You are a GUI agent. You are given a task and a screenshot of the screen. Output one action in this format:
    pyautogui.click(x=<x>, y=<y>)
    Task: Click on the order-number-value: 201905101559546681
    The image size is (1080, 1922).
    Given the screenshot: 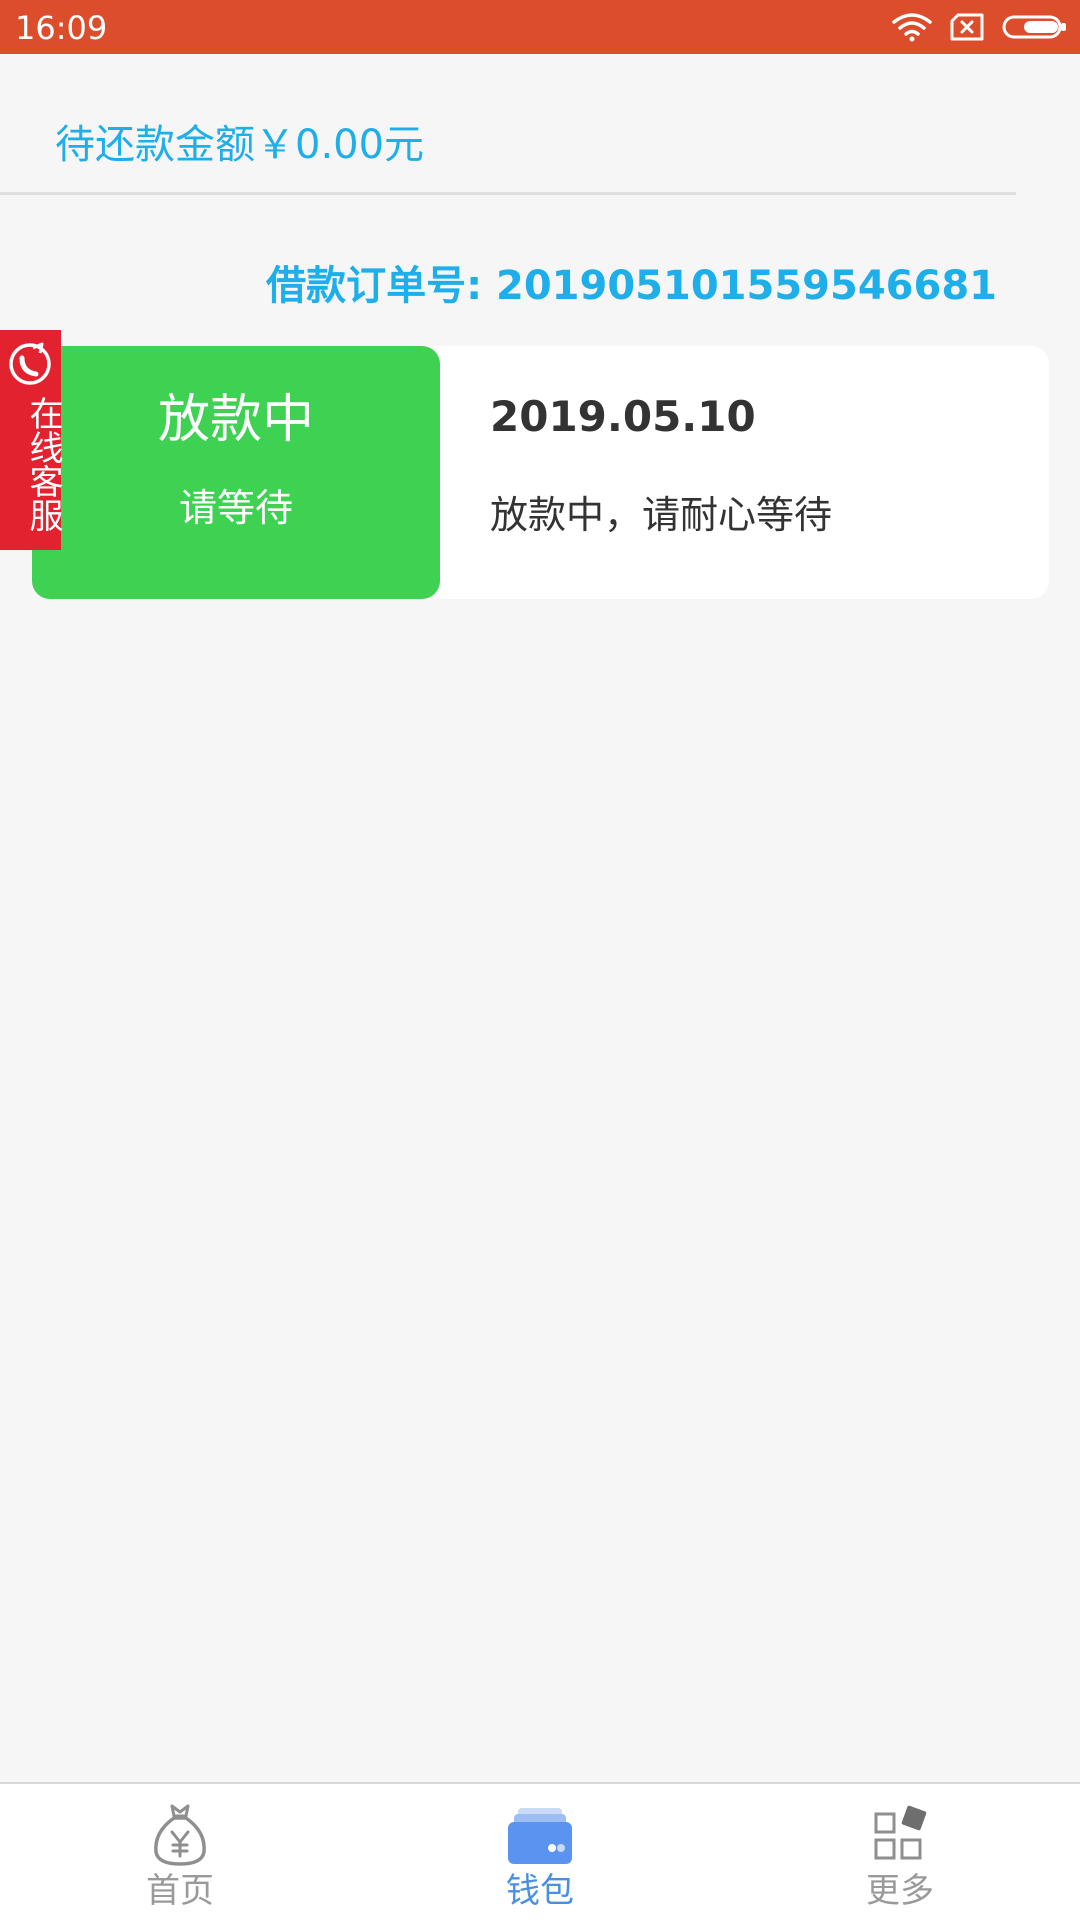 What is the action you would take?
    pyautogui.click(x=746, y=286)
    